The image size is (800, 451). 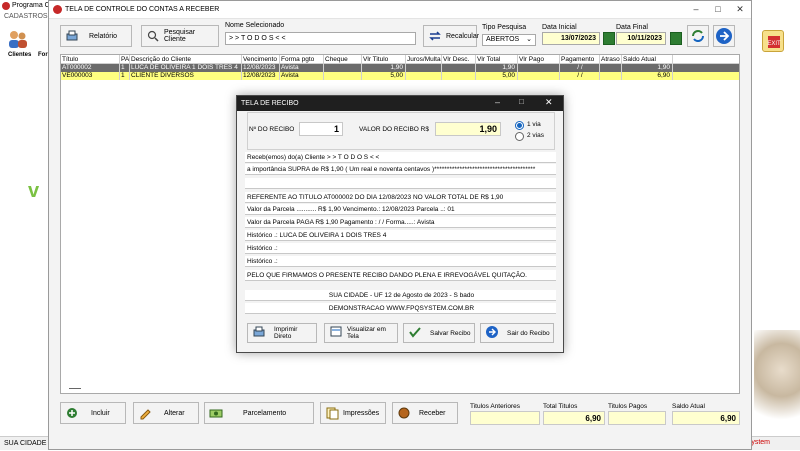 I want to click on clientes-tool-label: Clientes, so click(x=20, y=55).